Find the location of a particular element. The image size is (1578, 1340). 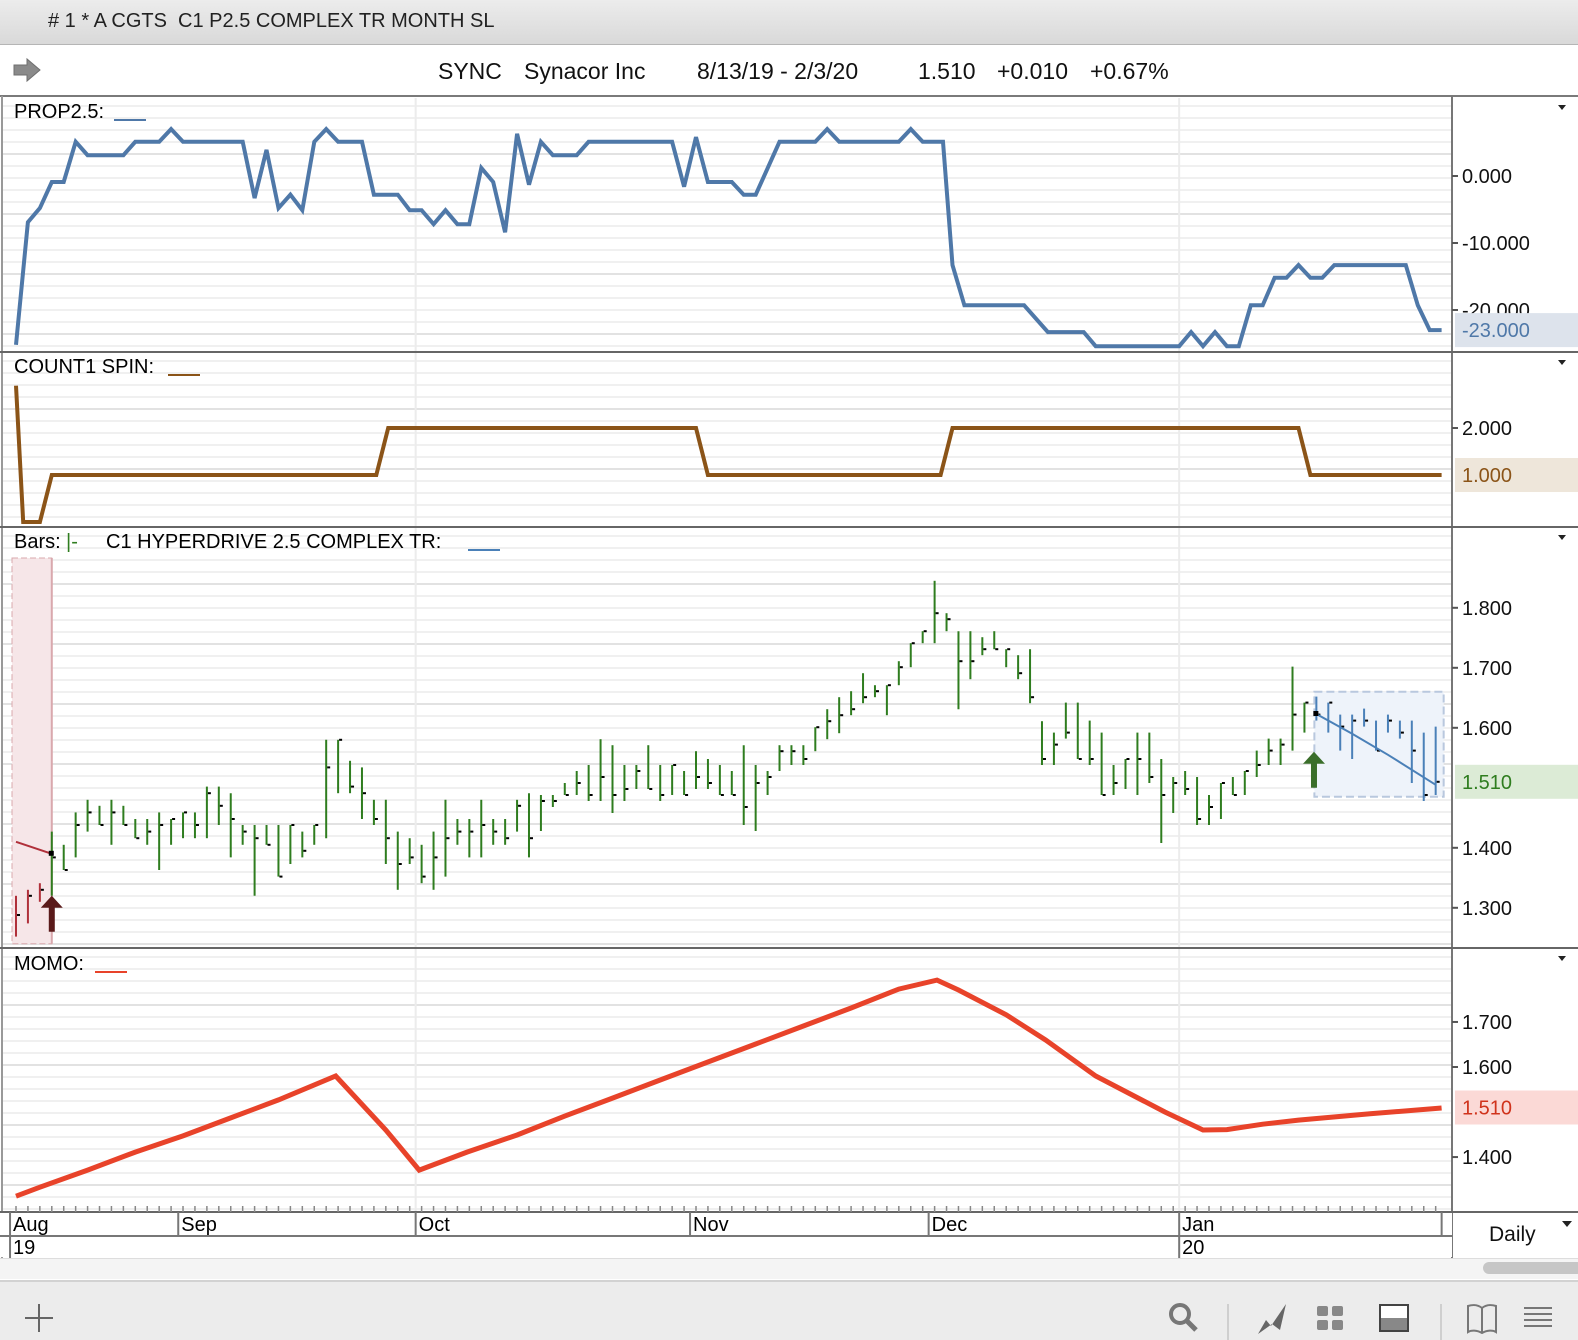

search-icon is located at coordinates (1183, 1317).